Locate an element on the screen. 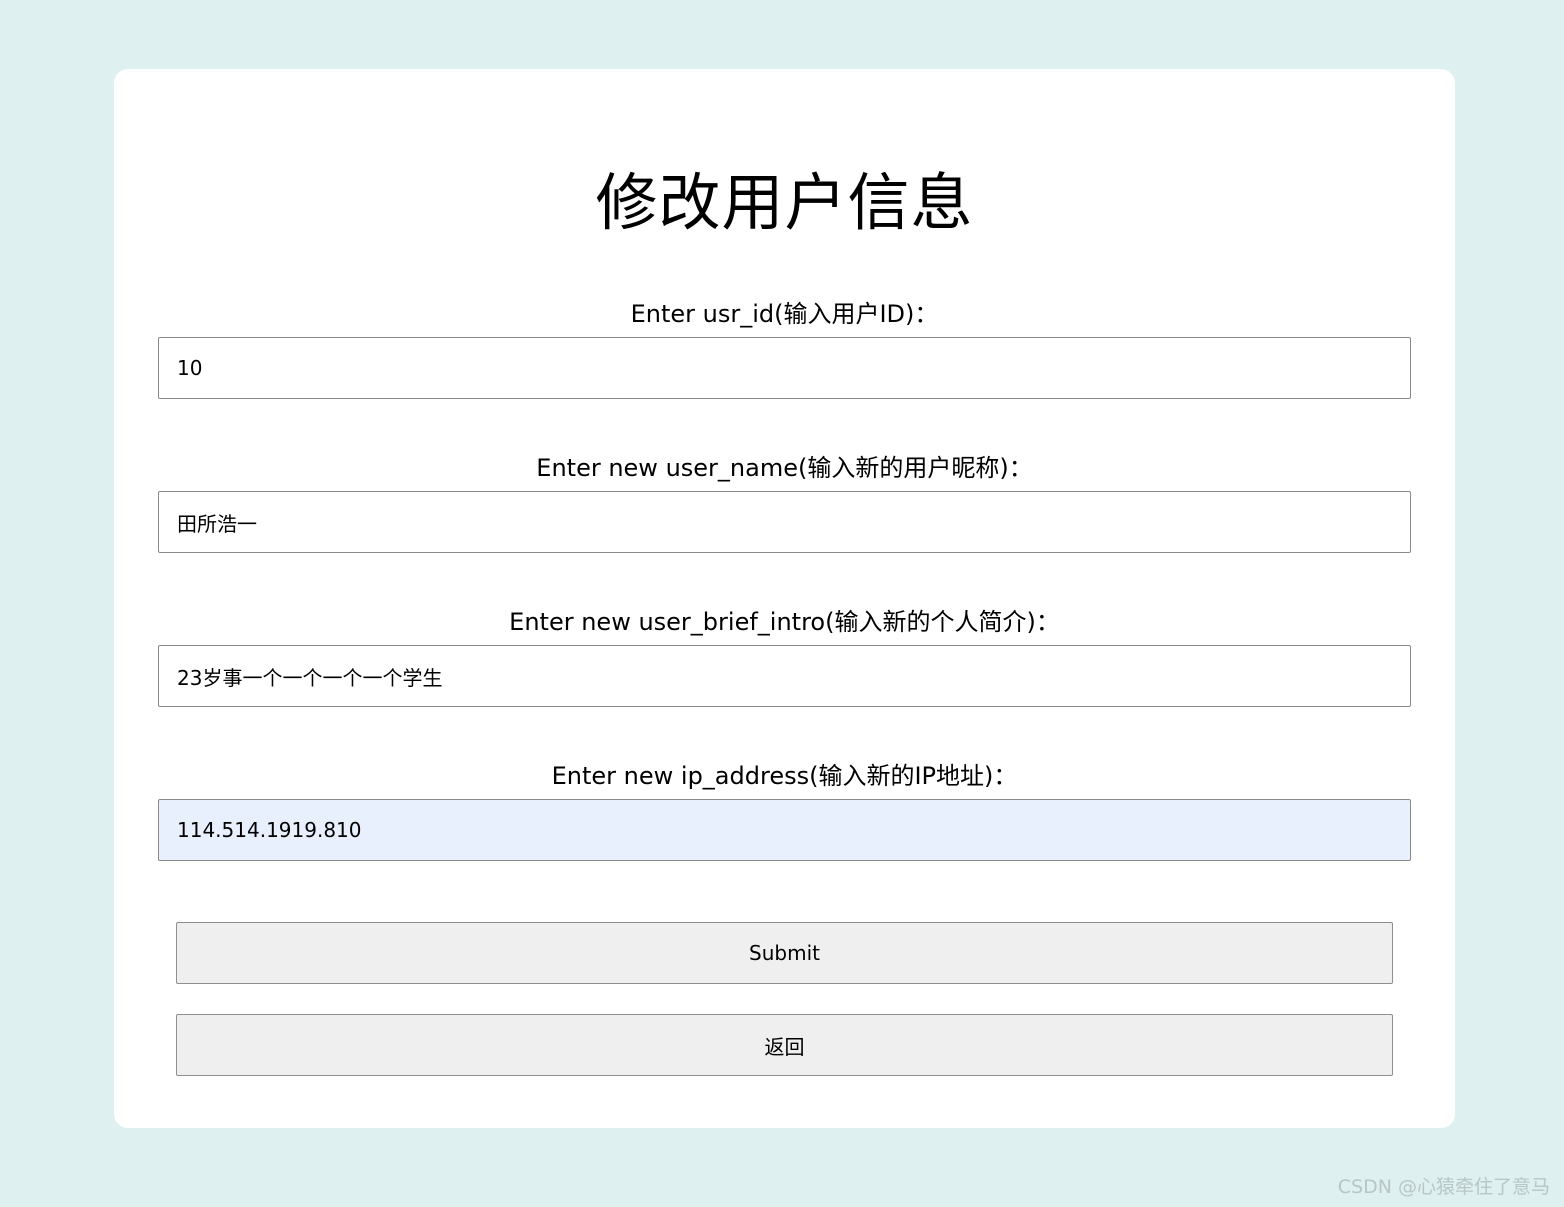  user-name-label: Enter new user_name(输入新的用户昵称)： is located at coordinates (784, 468).